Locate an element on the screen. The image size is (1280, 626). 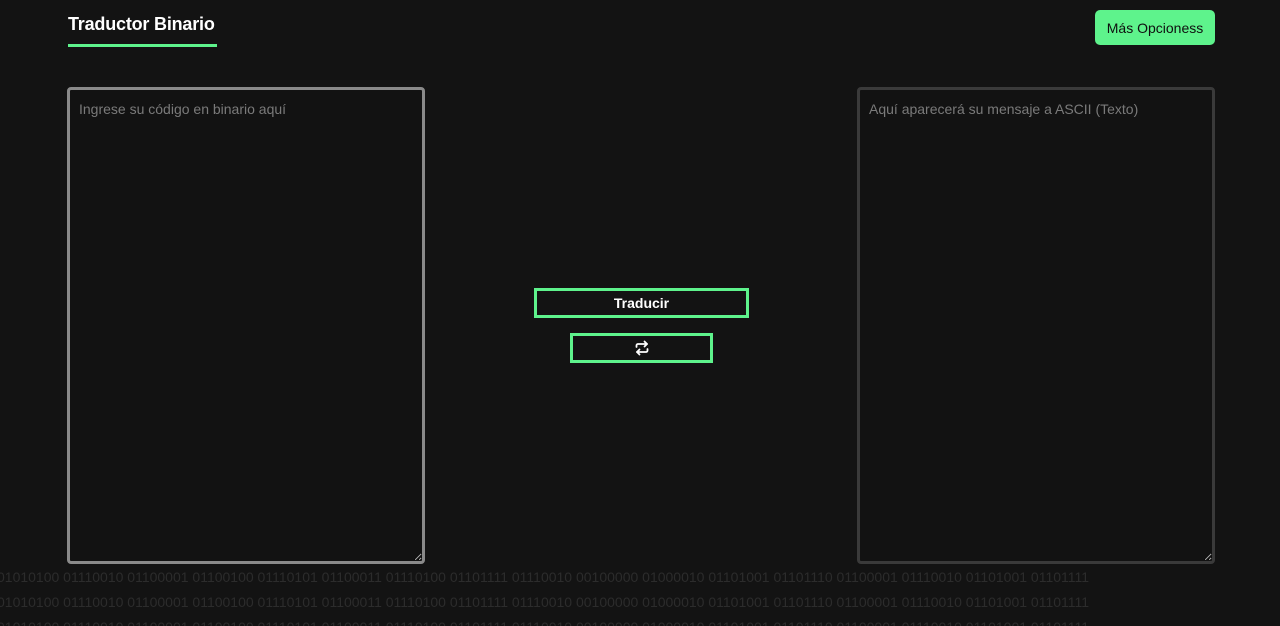
more-options-button: Más Opcioness is located at coordinates (1155, 27).